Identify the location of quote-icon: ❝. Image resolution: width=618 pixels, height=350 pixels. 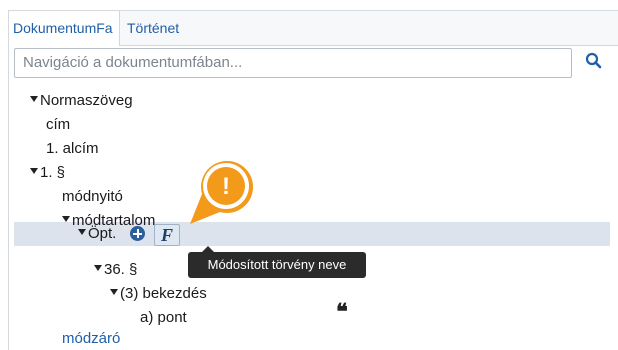
(342, 312).